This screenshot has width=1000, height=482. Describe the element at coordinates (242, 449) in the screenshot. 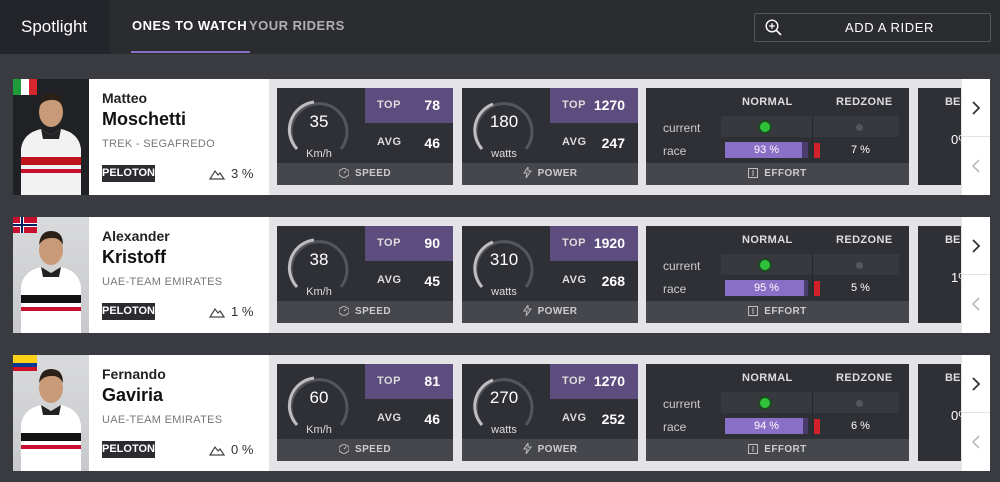

I see `gradient-value: 0 %` at that location.